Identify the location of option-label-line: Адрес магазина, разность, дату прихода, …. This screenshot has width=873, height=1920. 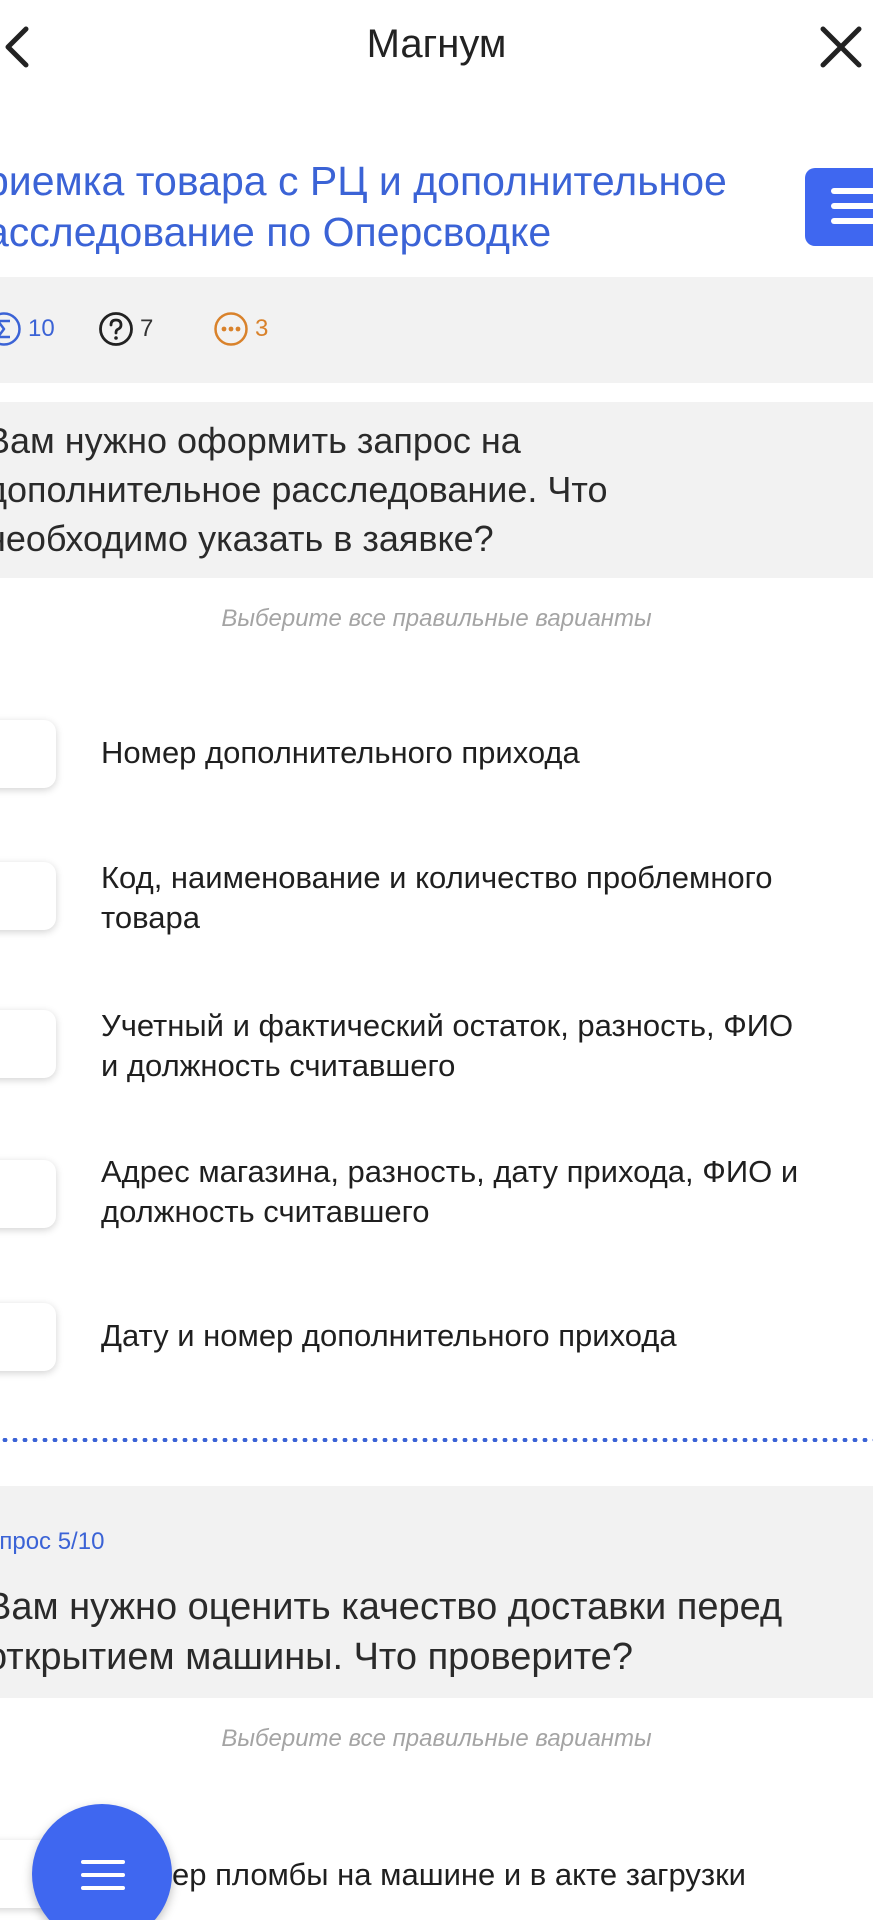
(450, 1171).